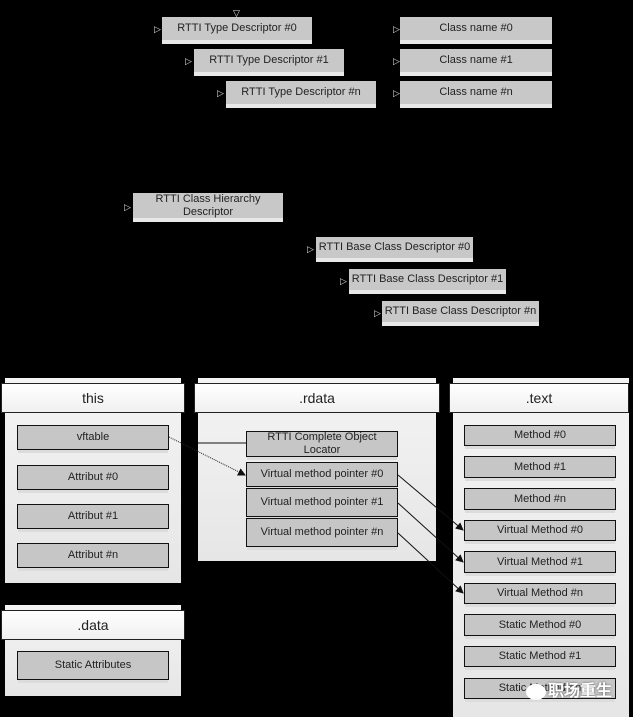 The image size is (633, 717). I want to click on connectors, so click(316, 515).